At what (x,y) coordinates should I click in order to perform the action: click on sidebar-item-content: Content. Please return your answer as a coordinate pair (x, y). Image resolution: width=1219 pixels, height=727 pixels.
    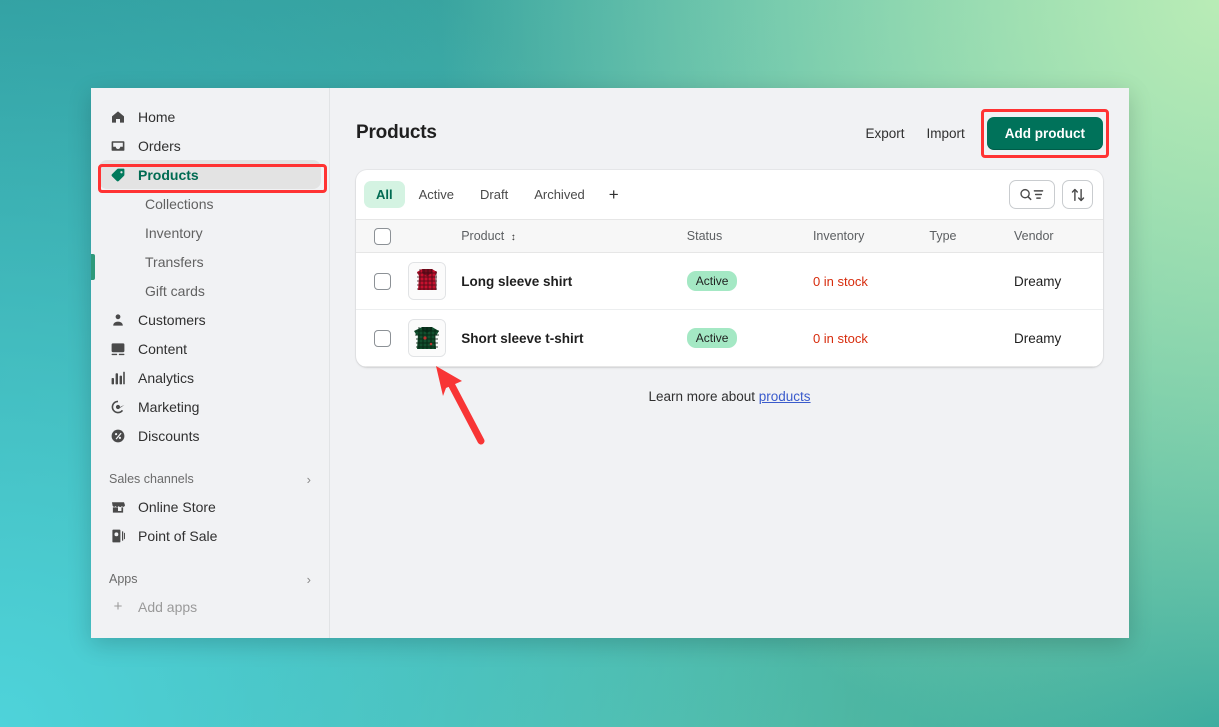
    Looking at the image, I should click on (210, 348).